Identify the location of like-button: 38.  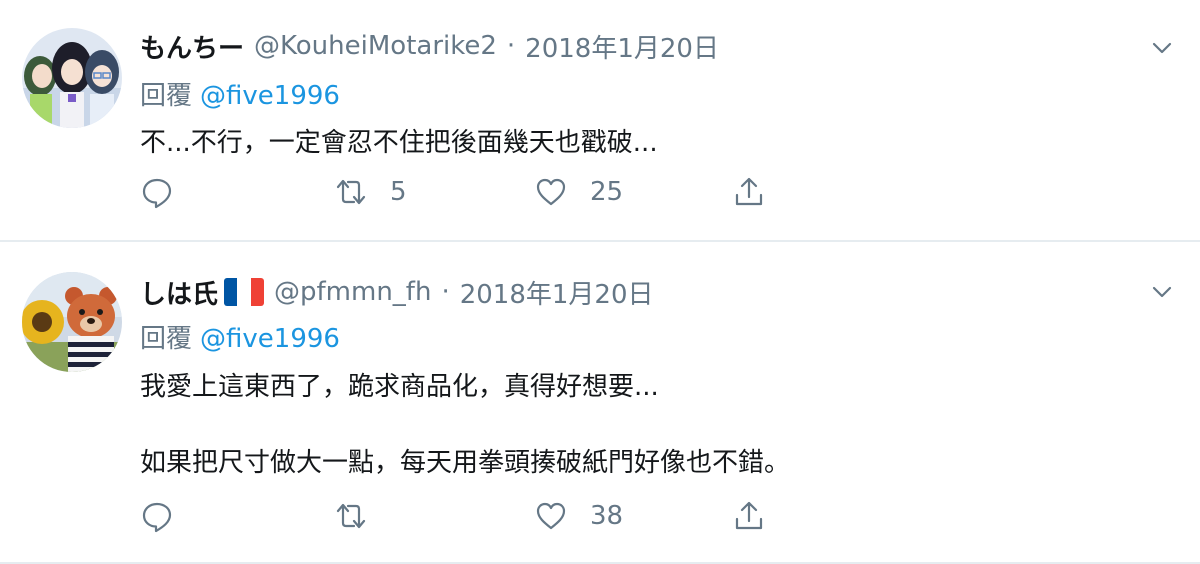
(578, 516).